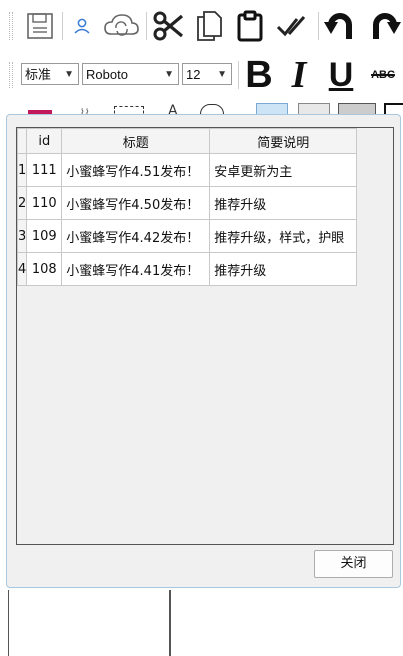 The height and width of the screenshot is (656, 403). Describe the element at coordinates (136, 269) in the screenshot. I see `cell-title: 小蜜蜂写作4.41发布！` at that location.